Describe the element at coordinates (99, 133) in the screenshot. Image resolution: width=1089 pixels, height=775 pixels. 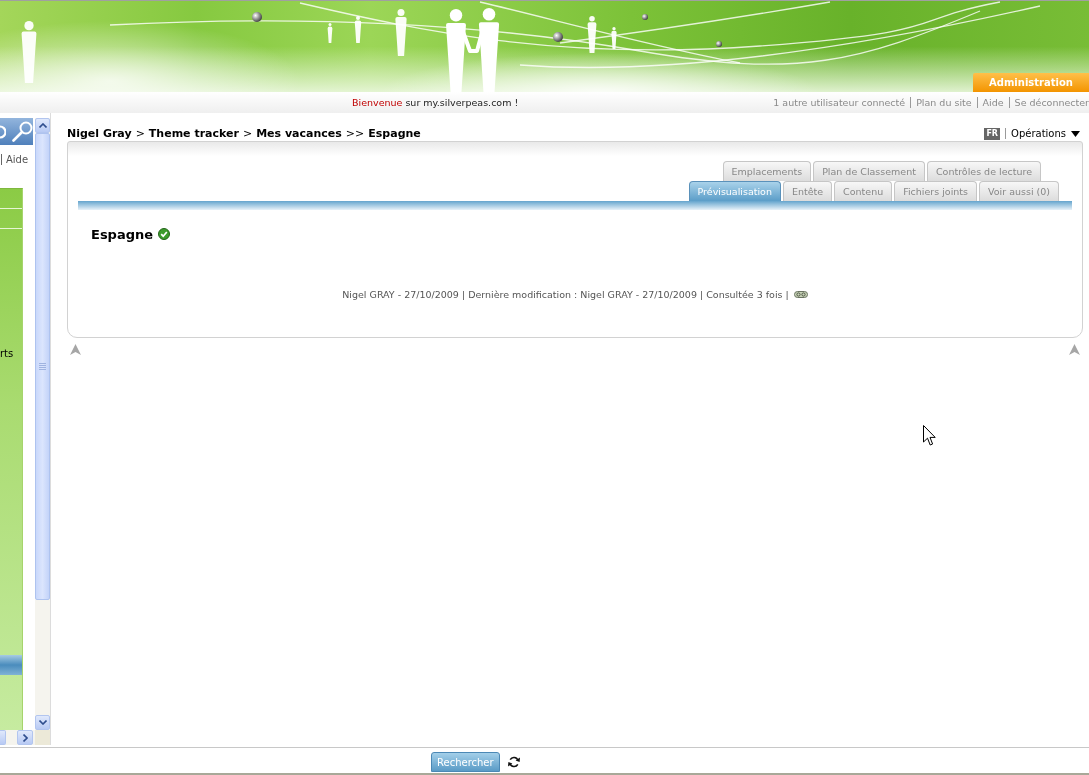
I see `breadcrumb-link: Nigel Gray` at that location.